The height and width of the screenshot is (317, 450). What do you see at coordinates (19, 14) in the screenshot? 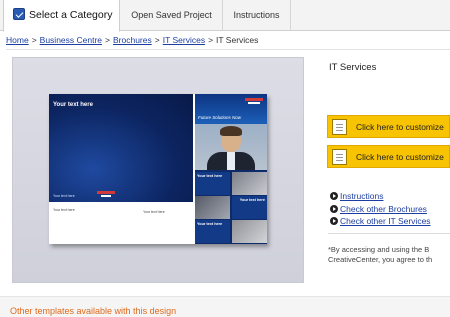
I see `checkbox-icon` at bounding box center [19, 14].